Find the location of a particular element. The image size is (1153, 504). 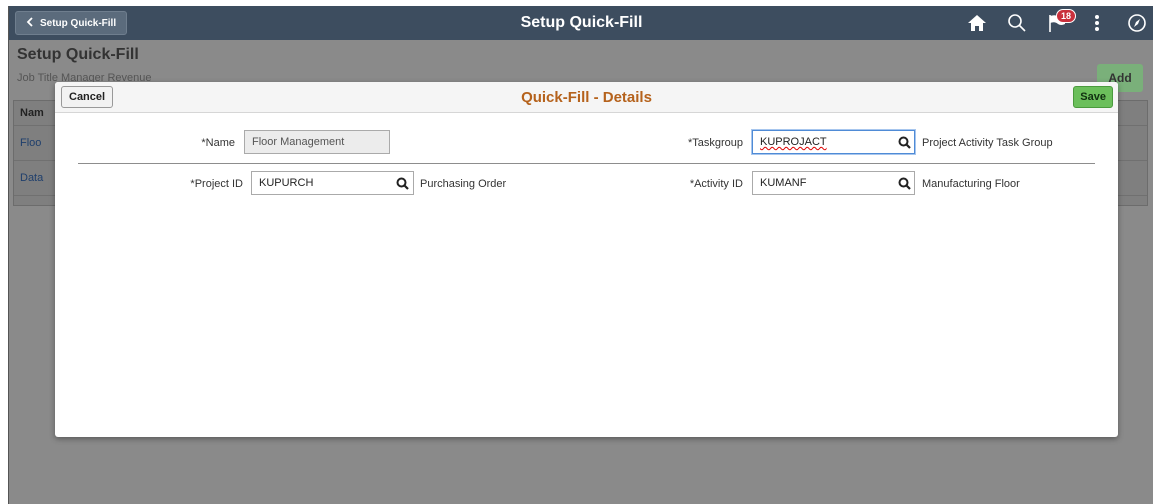

cancel-button: Cancel is located at coordinates (87, 97).